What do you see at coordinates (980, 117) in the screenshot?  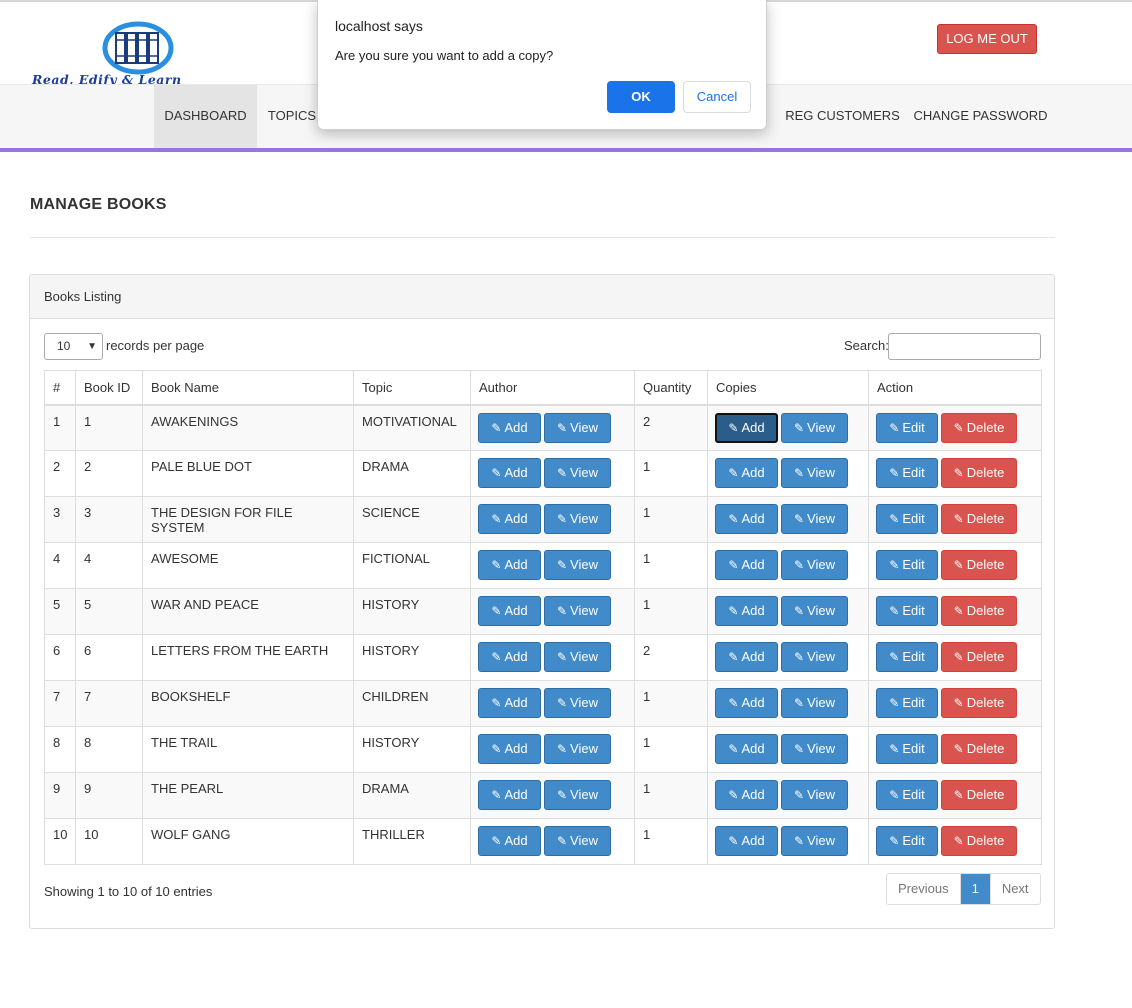 I see `nav-change-password: CHANGE PASSWORD` at bounding box center [980, 117].